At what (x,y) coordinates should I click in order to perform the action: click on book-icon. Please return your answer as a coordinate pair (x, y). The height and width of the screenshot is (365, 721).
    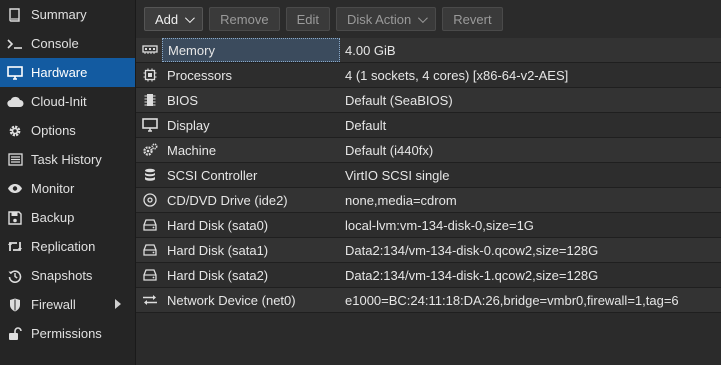
    Looking at the image, I should click on (15, 15).